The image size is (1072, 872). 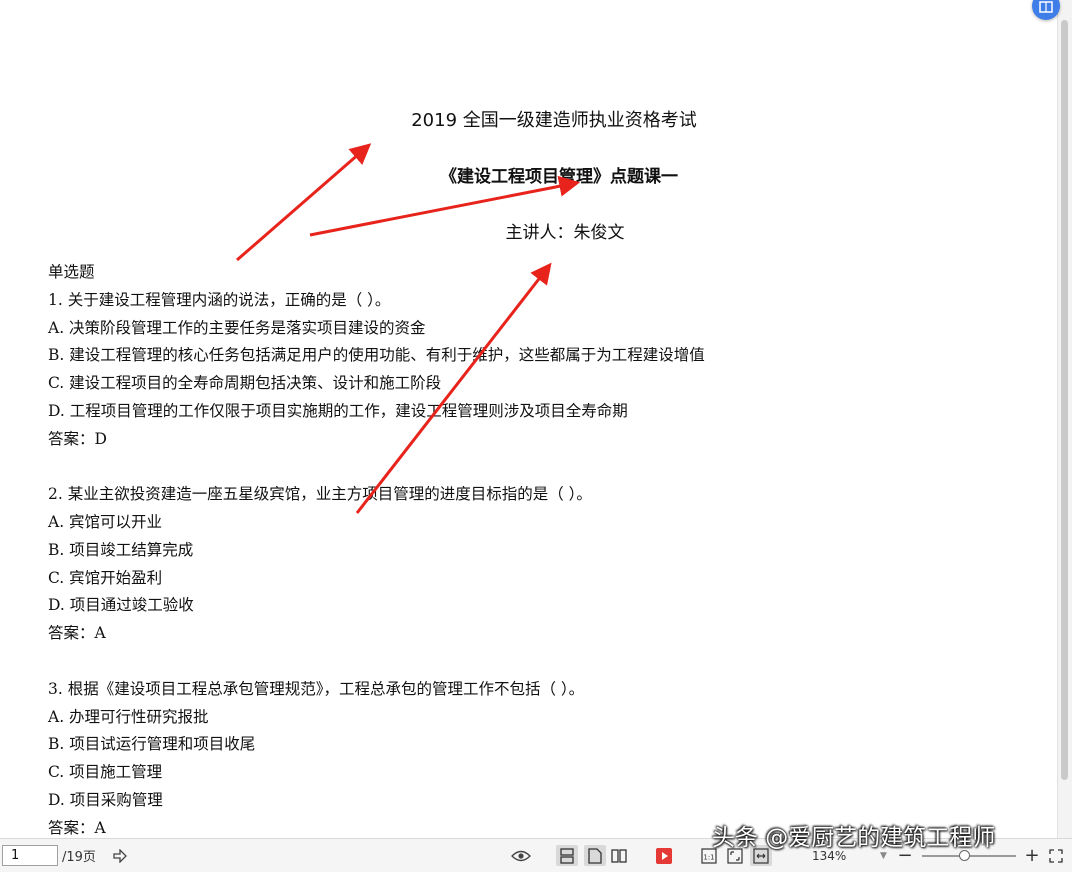 What do you see at coordinates (120, 855) in the screenshot?
I see `arrow-right-icon` at bounding box center [120, 855].